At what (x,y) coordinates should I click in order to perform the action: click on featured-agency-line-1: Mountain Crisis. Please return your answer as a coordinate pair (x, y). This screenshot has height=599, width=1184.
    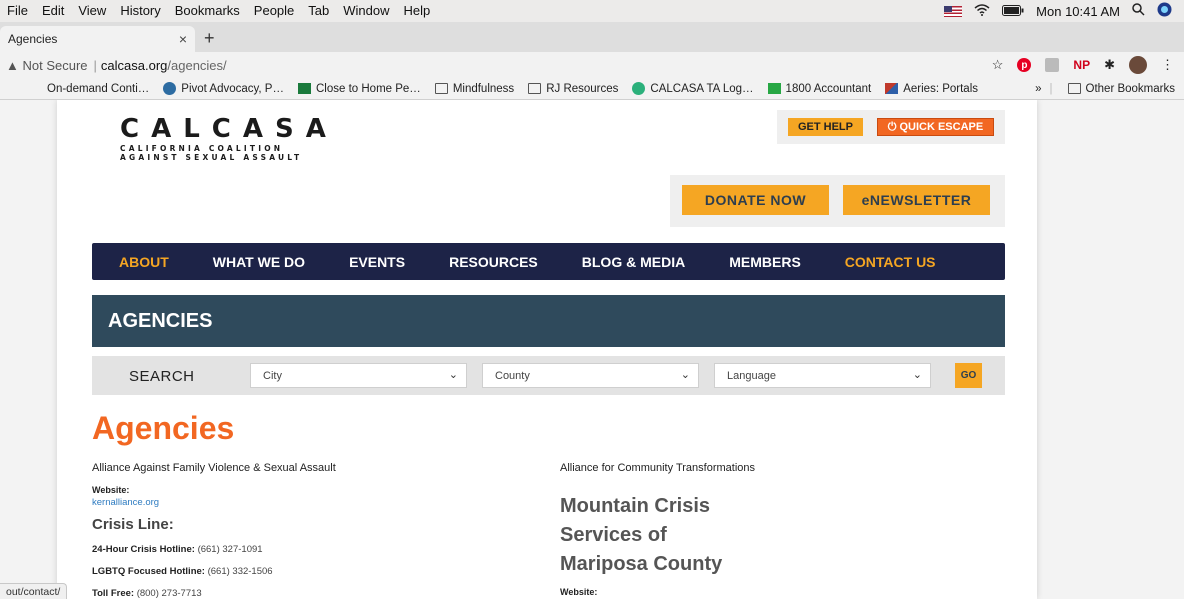
    Looking at the image, I should click on (635, 506).